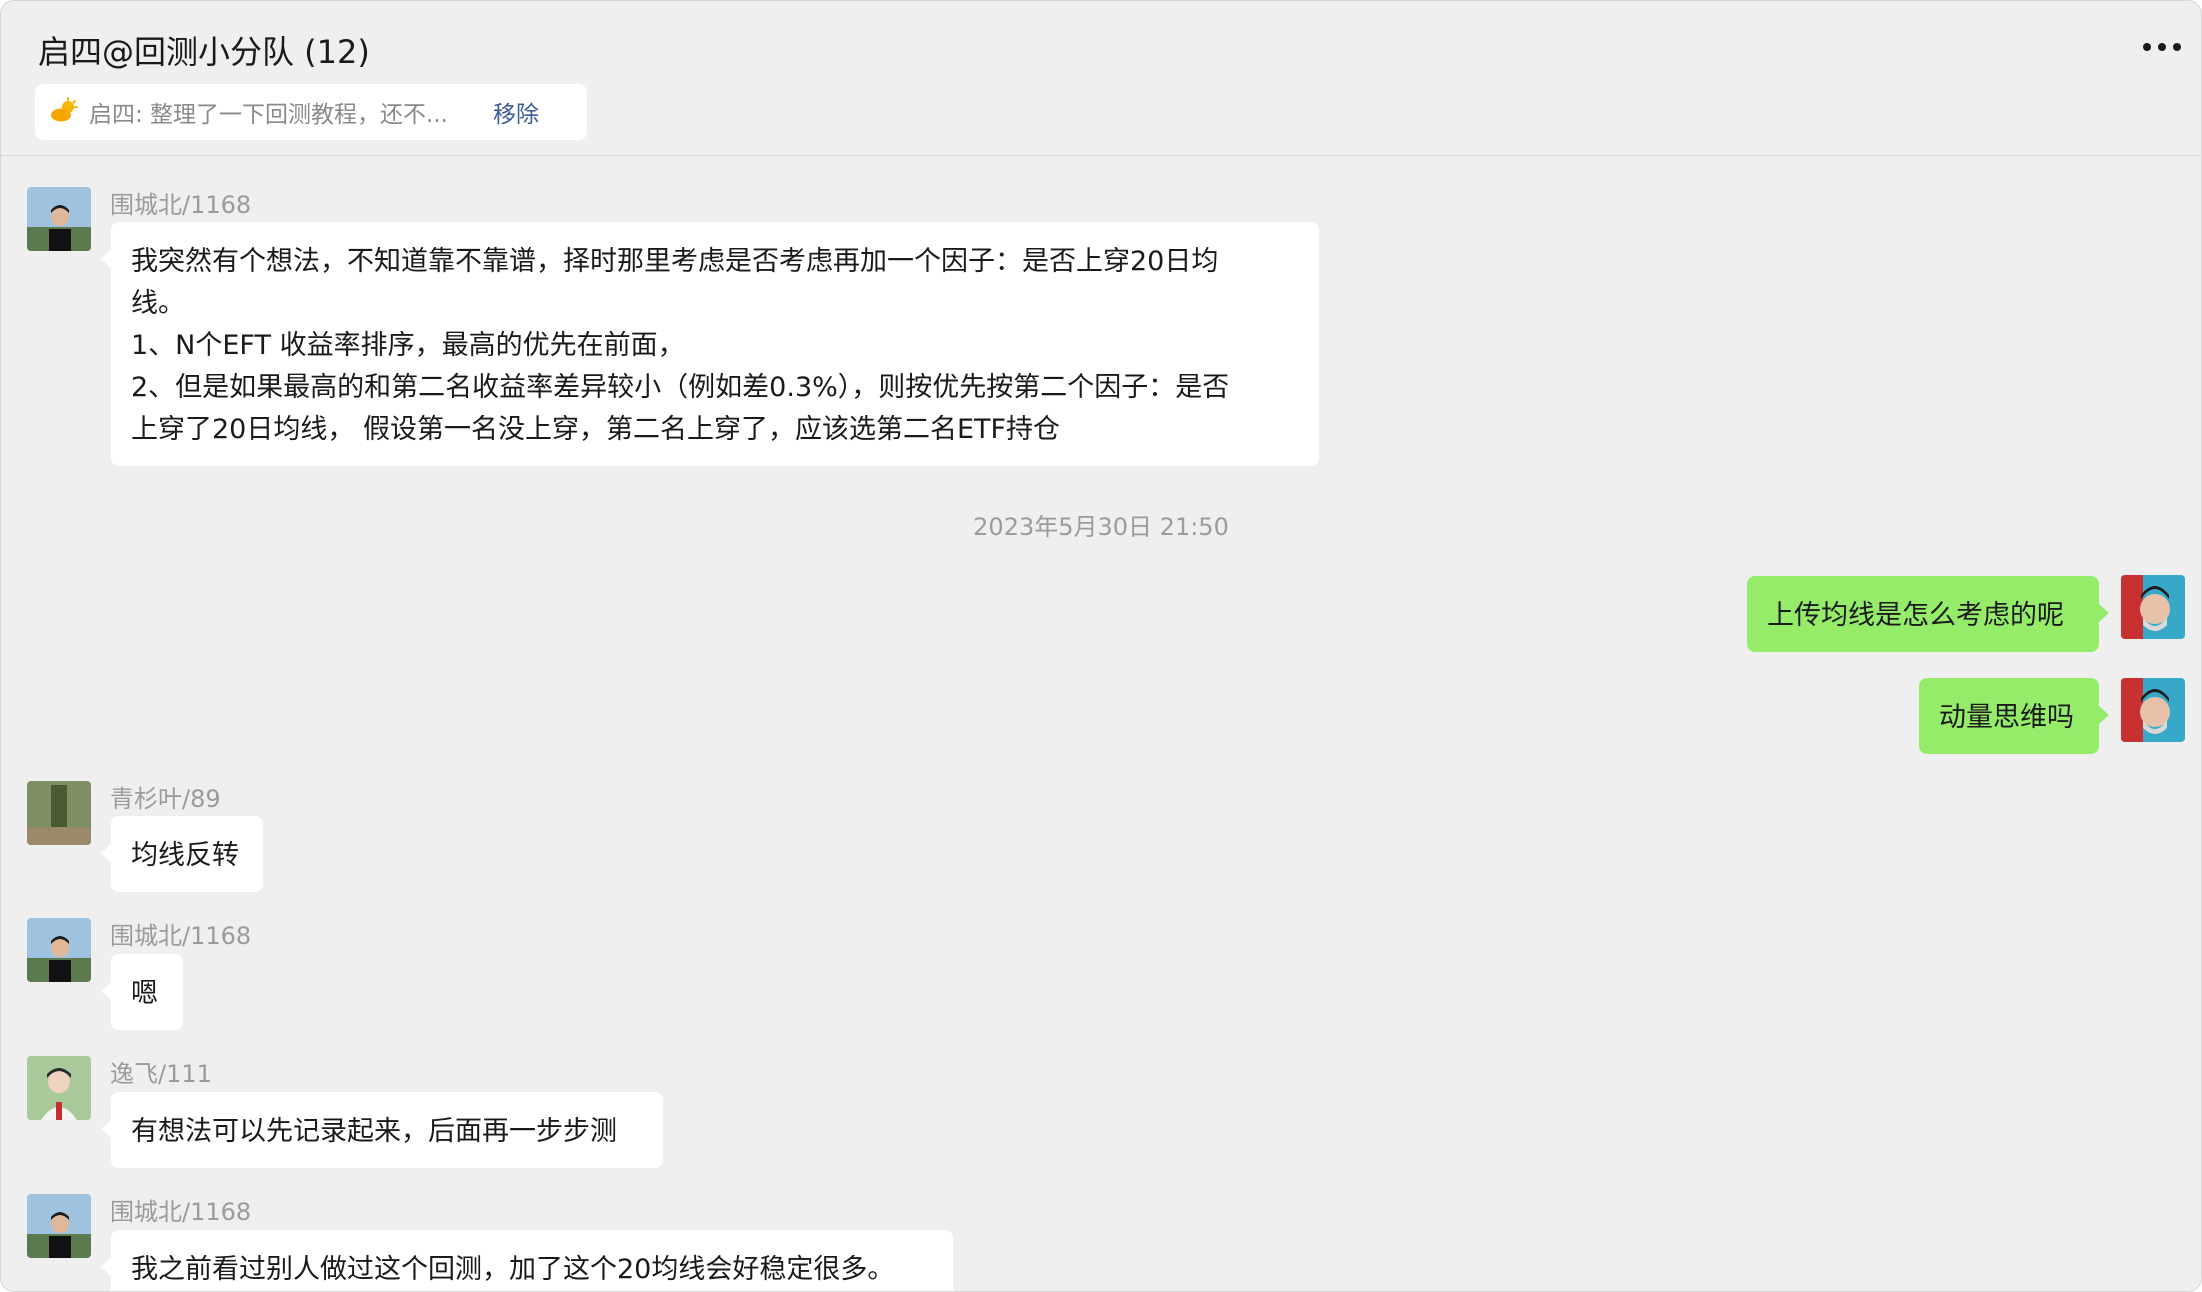 The width and height of the screenshot is (2202, 1292). I want to click on message-bubble: 我之前看过别人做过这个回测，加了这个20均线会好稳定很多。, so click(527, 1260).